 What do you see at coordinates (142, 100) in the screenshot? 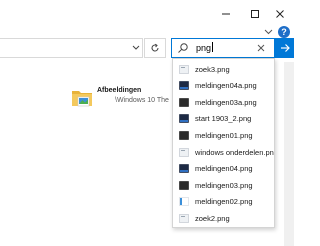
I see `folder-path: \Windows 10 The` at bounding box center [142, 100].